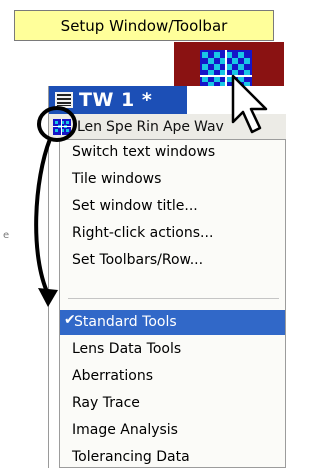 This screenshot has width=320, height=469. Describe the element at coordinates (147, 127) in the screenshot. I see `menu-rin: Rin` at that location.